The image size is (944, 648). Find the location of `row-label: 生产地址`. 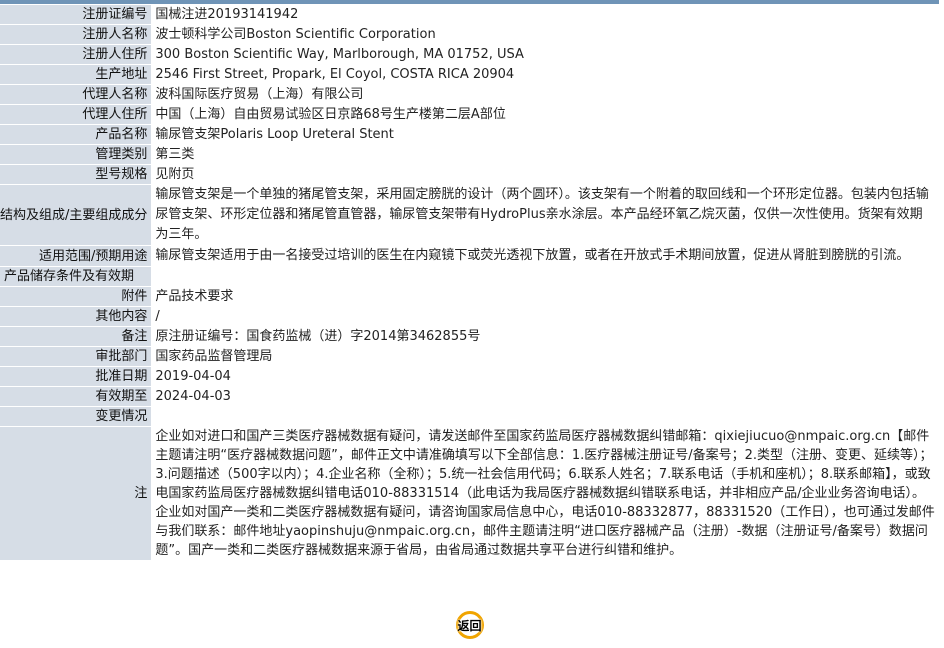

row-label: 生产地址 is located at coordinates (76, 74).